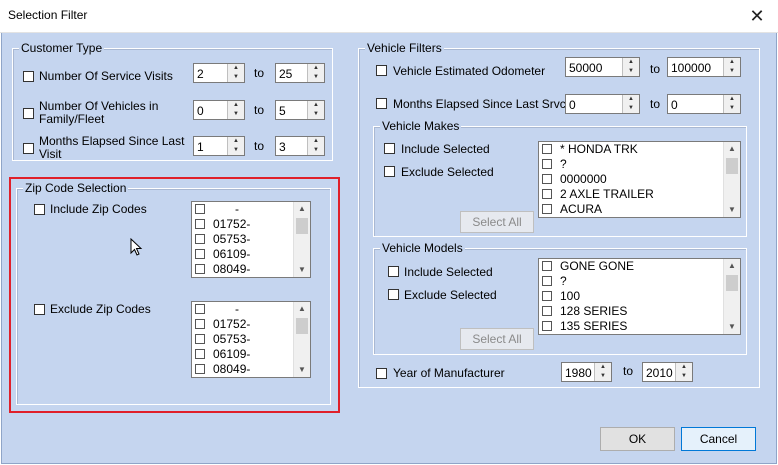 Image resolution: width=778 pixels, height=465 pixels. I want to click on months-elapsed-to-spinner: 3 ▲ ▼, so click(300, 146).